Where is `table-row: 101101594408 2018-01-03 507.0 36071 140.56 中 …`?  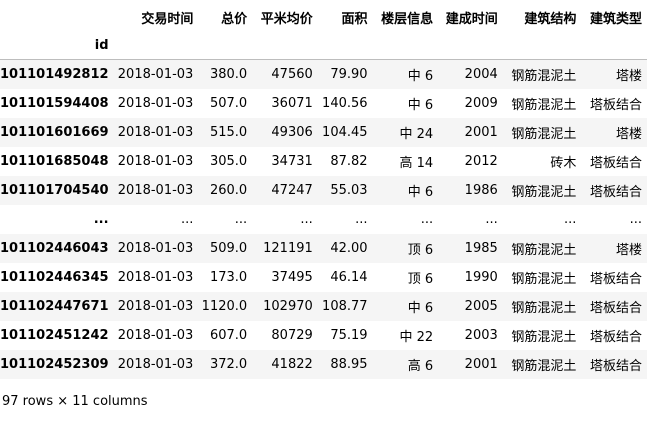 table-row: 101101594408 2018-01-03 507.0 36071 140.56 中 … is located at coordinates (323, 103).